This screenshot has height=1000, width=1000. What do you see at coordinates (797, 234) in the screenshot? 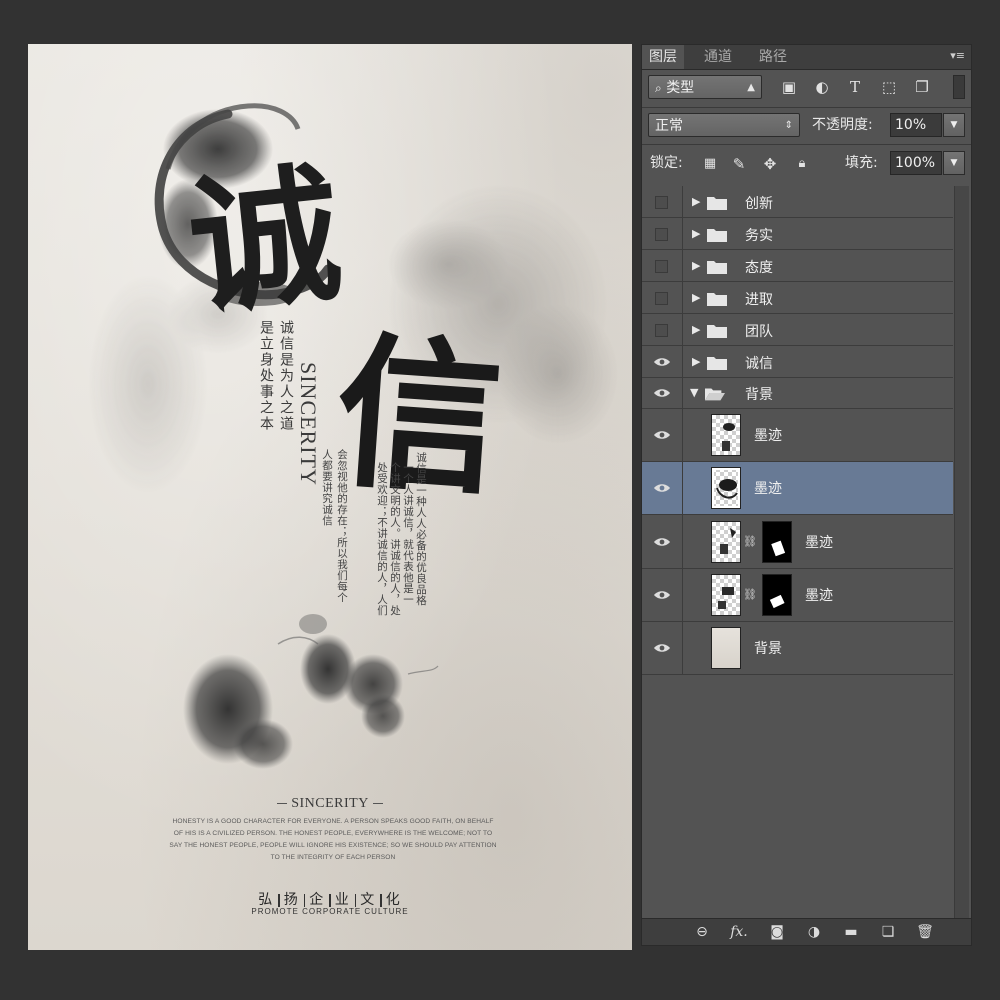
I see `layer-group-wushi: ▶ 务实` at bounding box center [797, 234].